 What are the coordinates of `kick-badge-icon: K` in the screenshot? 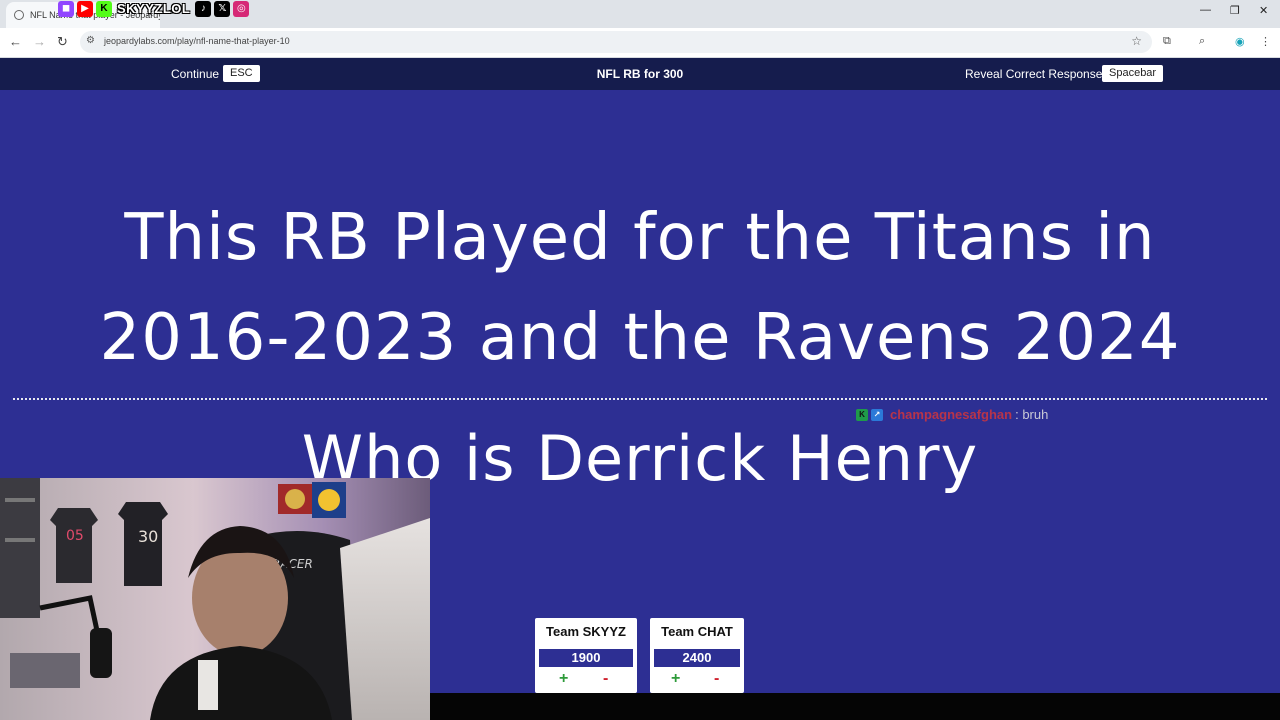 It's located at (862, 414).